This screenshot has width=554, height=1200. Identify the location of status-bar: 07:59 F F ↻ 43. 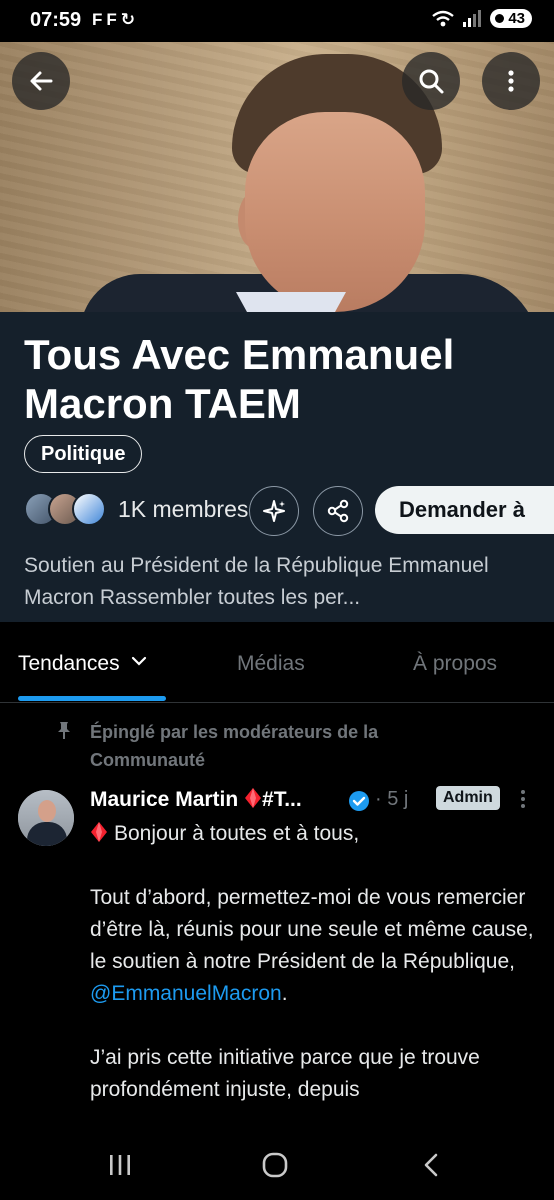
(277, 21).